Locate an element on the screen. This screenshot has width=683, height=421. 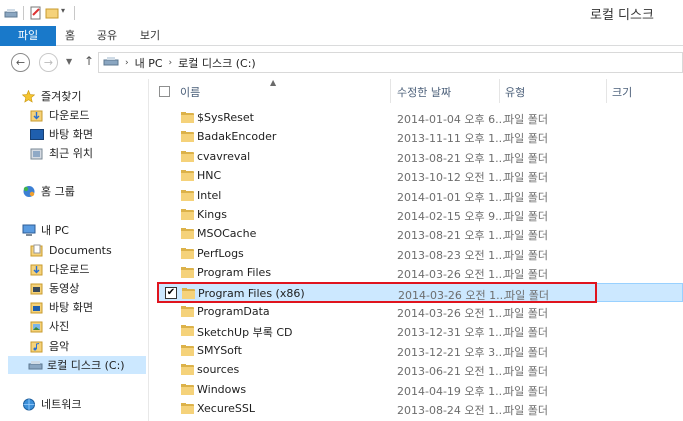
sidebar-item-label: 음악 is located at coordinates (59, 346).